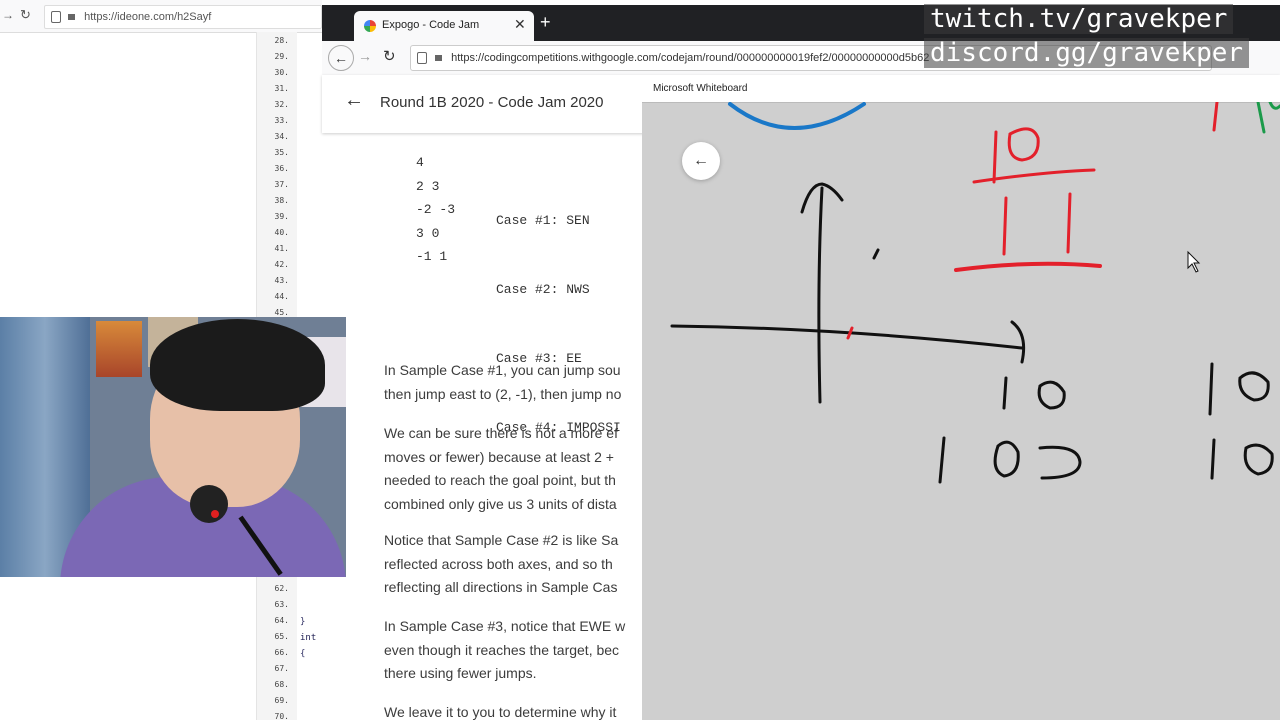 The width and height of the screenshot is (1280, 725). I want to click on line-number: 42., so click(281, 264).